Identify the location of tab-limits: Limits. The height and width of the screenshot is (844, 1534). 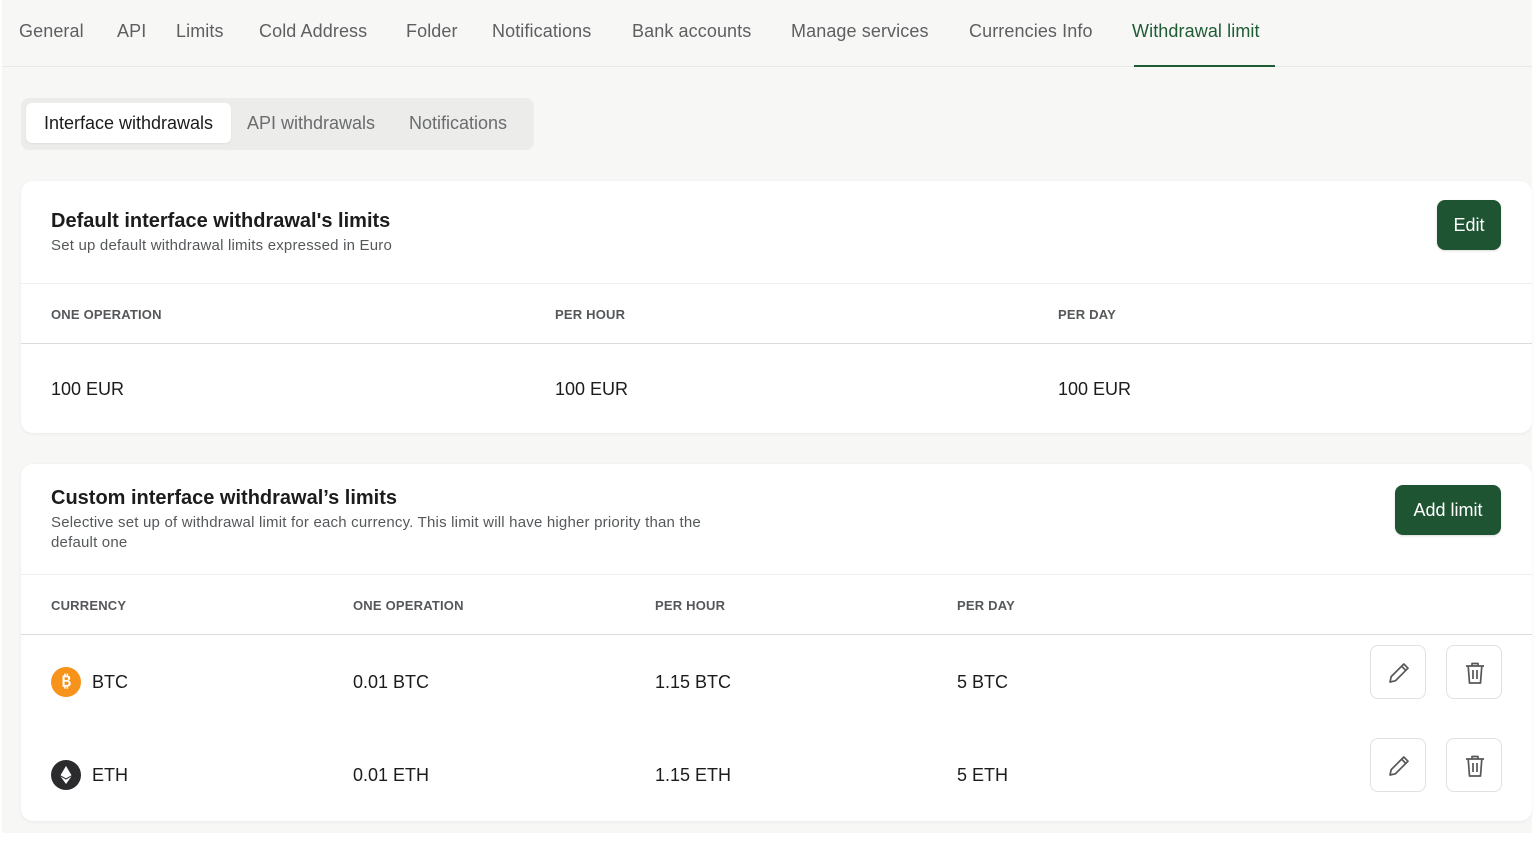
(200, 31).